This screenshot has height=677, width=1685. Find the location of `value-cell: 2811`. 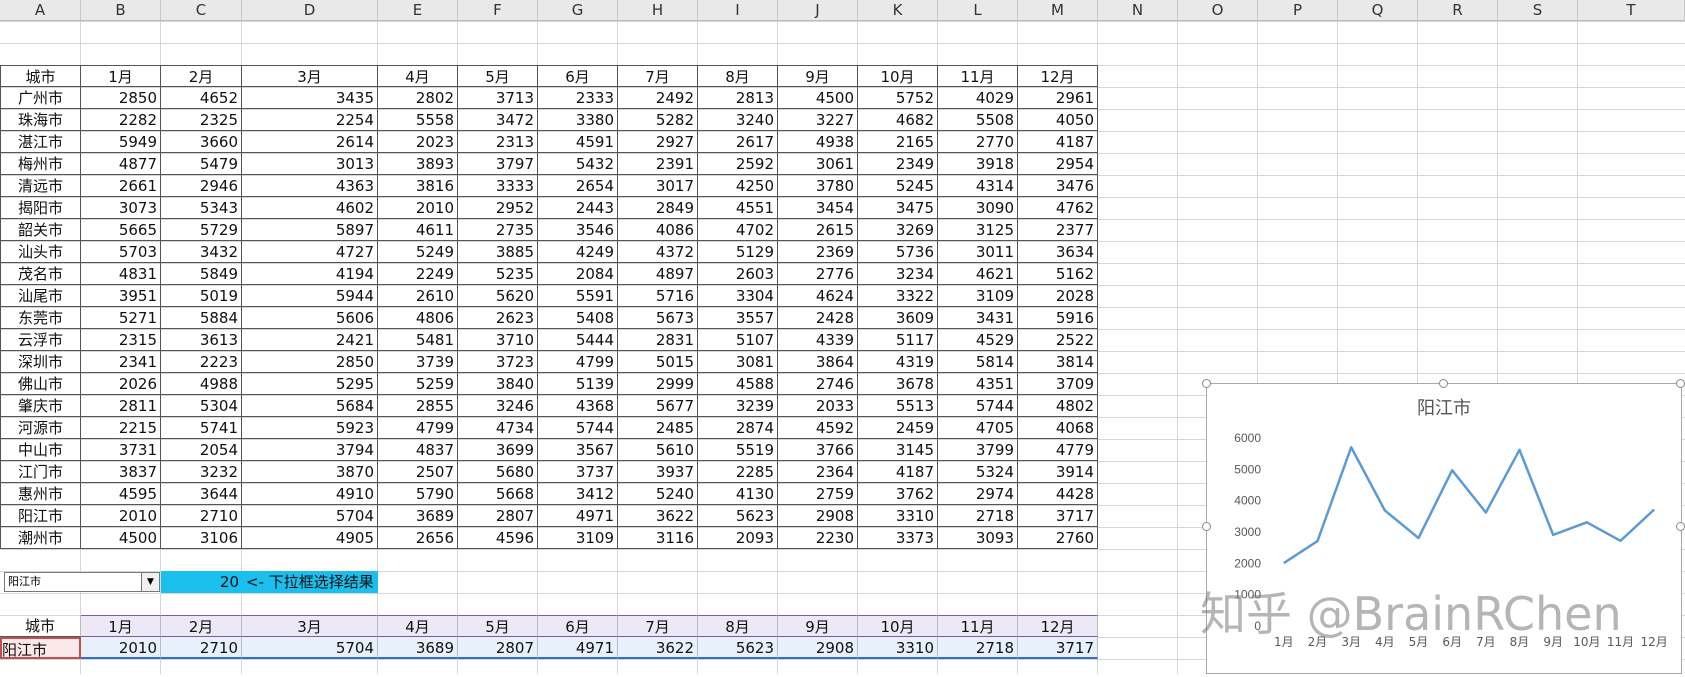

value-cell: 2811 is located at coordinates (121, 406).